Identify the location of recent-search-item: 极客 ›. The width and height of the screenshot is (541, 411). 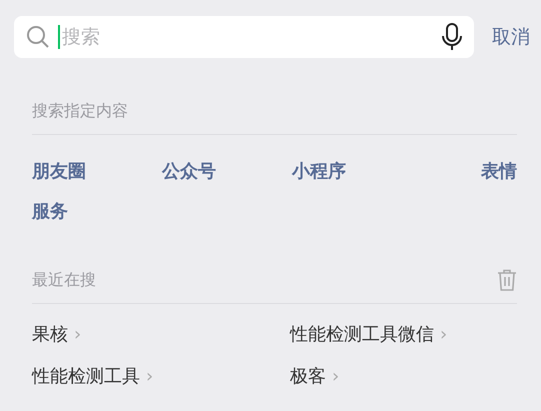
(403, 376).